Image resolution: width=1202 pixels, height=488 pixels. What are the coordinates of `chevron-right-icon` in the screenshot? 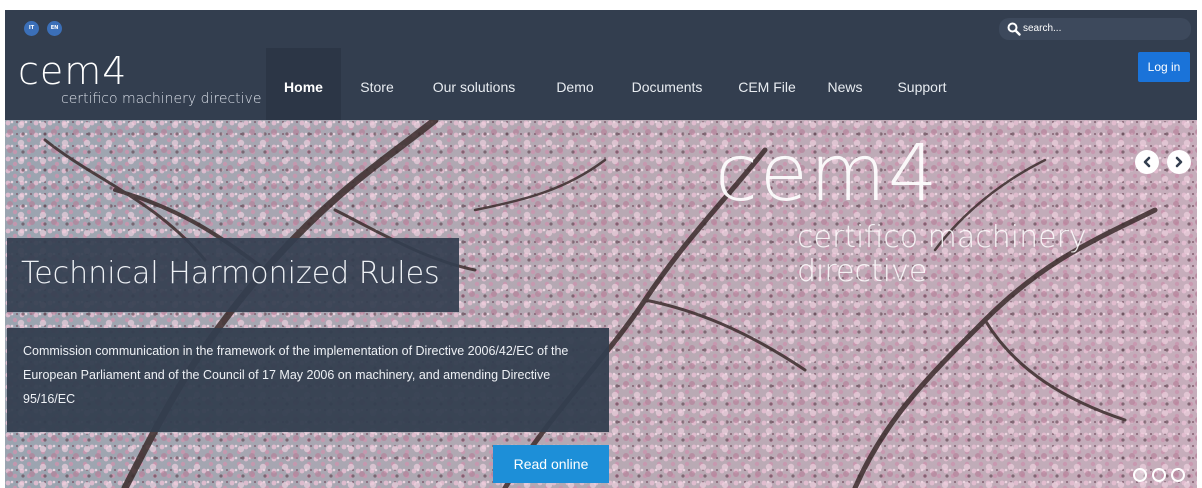 It's located at (1179, 162).